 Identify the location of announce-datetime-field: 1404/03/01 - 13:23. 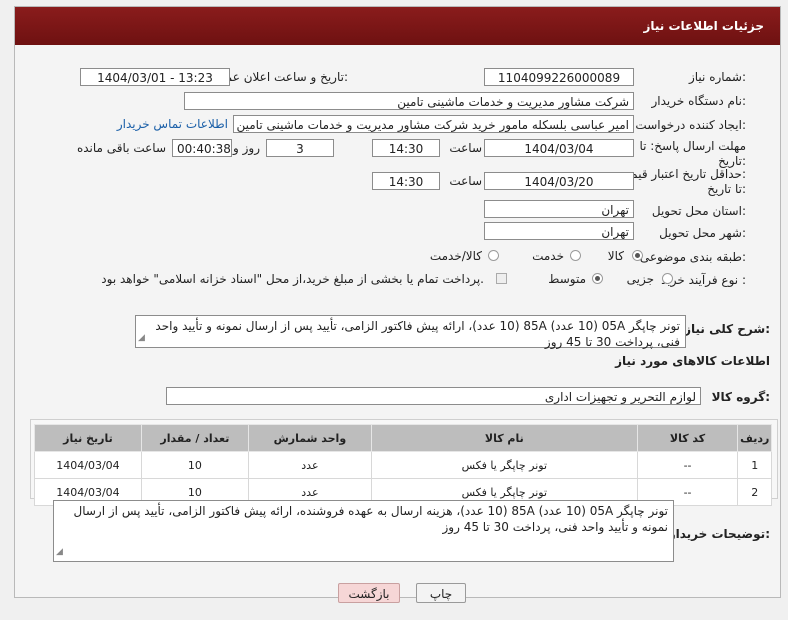
(155, 77).